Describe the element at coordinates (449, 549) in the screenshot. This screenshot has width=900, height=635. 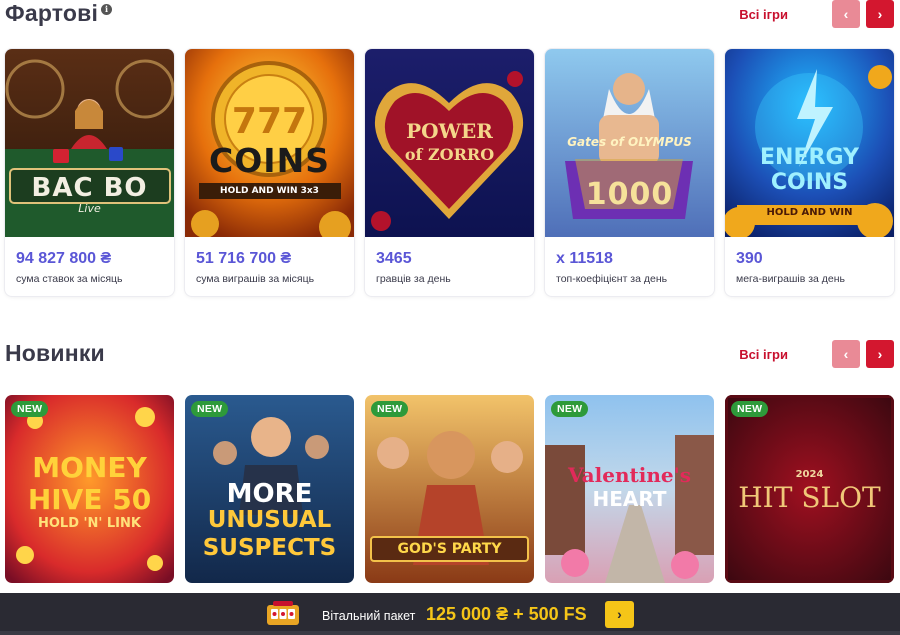
I see `game-title-art: GOD'S PARTY` at that location.